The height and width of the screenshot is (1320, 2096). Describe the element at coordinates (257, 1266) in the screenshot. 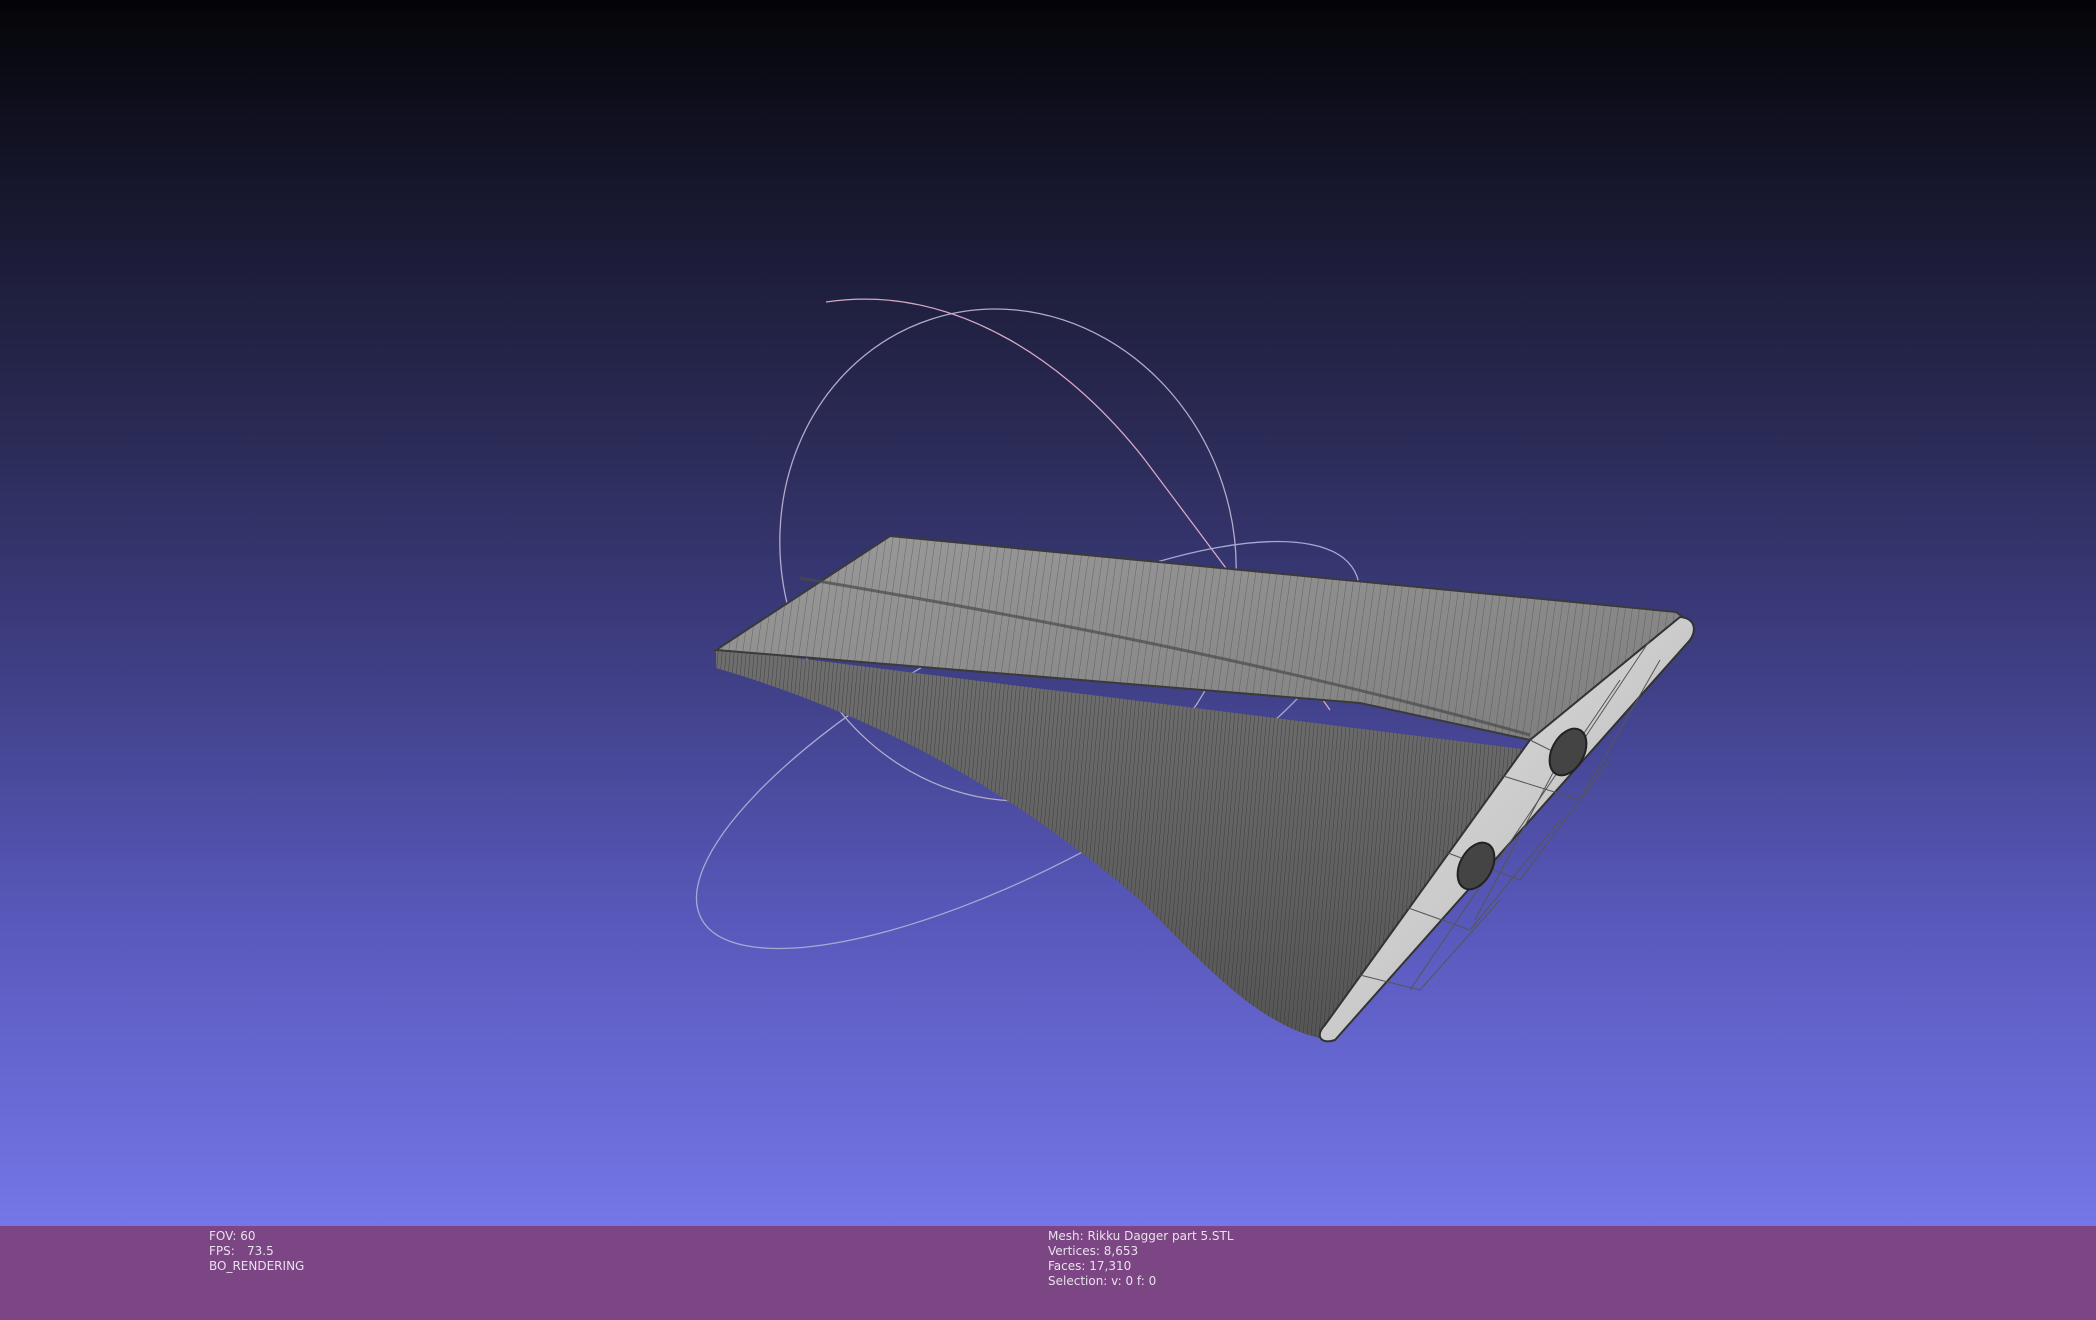

I see `render-mode: BO_RENDERING` at that location.